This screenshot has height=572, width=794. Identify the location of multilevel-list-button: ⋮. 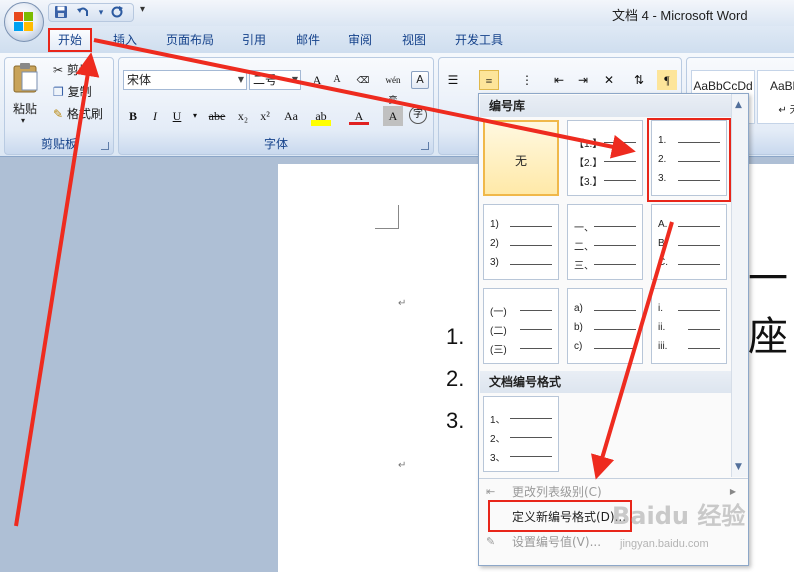
(527, 80).